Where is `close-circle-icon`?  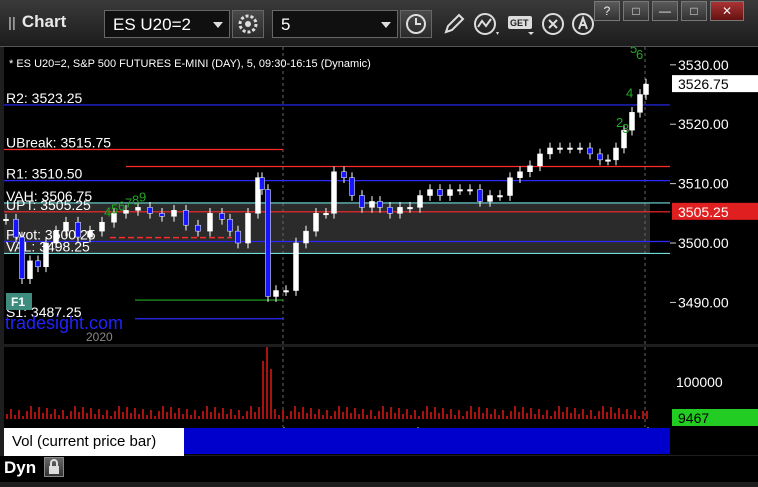
close-circle-icon is located at coordinates (553, 24).